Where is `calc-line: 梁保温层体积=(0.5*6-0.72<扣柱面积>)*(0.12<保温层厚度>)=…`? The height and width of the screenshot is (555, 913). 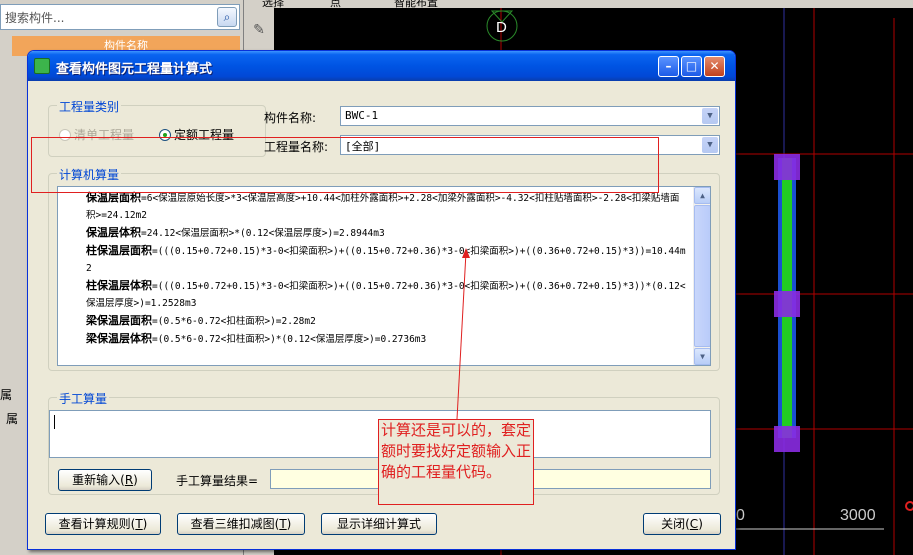
calc-line: 梁保温层体积=(0.5*6-0.72<扣柱面积>)*(0.12<保温层厚度>)=… is located at coordinates (374, 339).